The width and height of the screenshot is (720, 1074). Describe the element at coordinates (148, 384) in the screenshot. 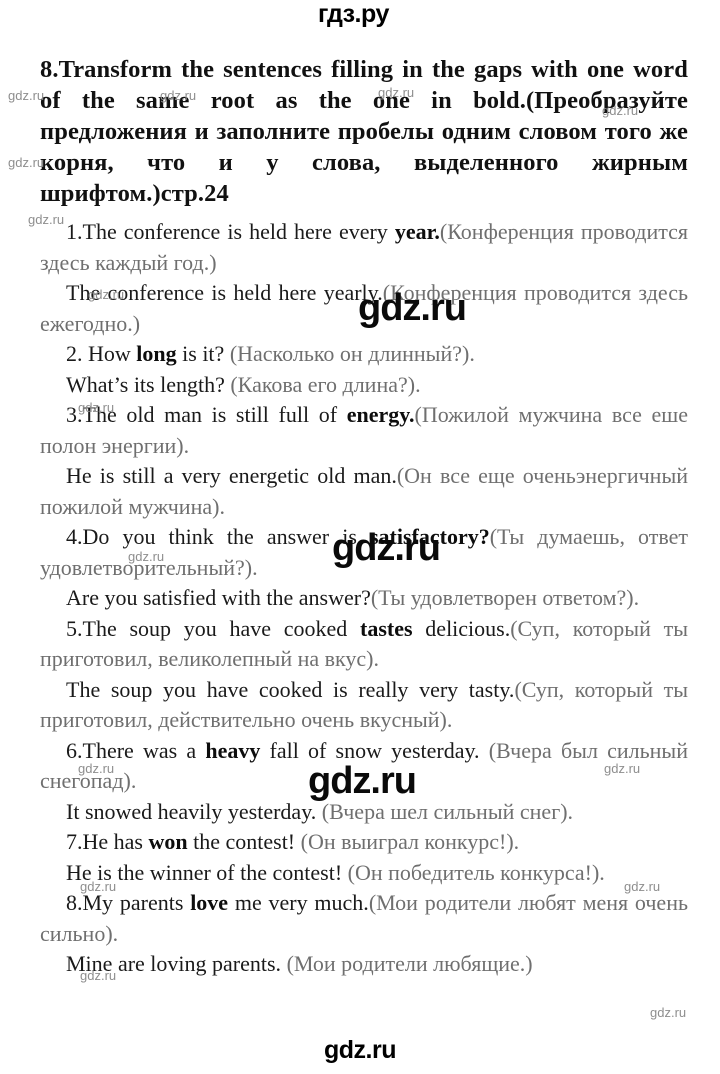

I see `item-answer-text: What’s its length?` at that location.